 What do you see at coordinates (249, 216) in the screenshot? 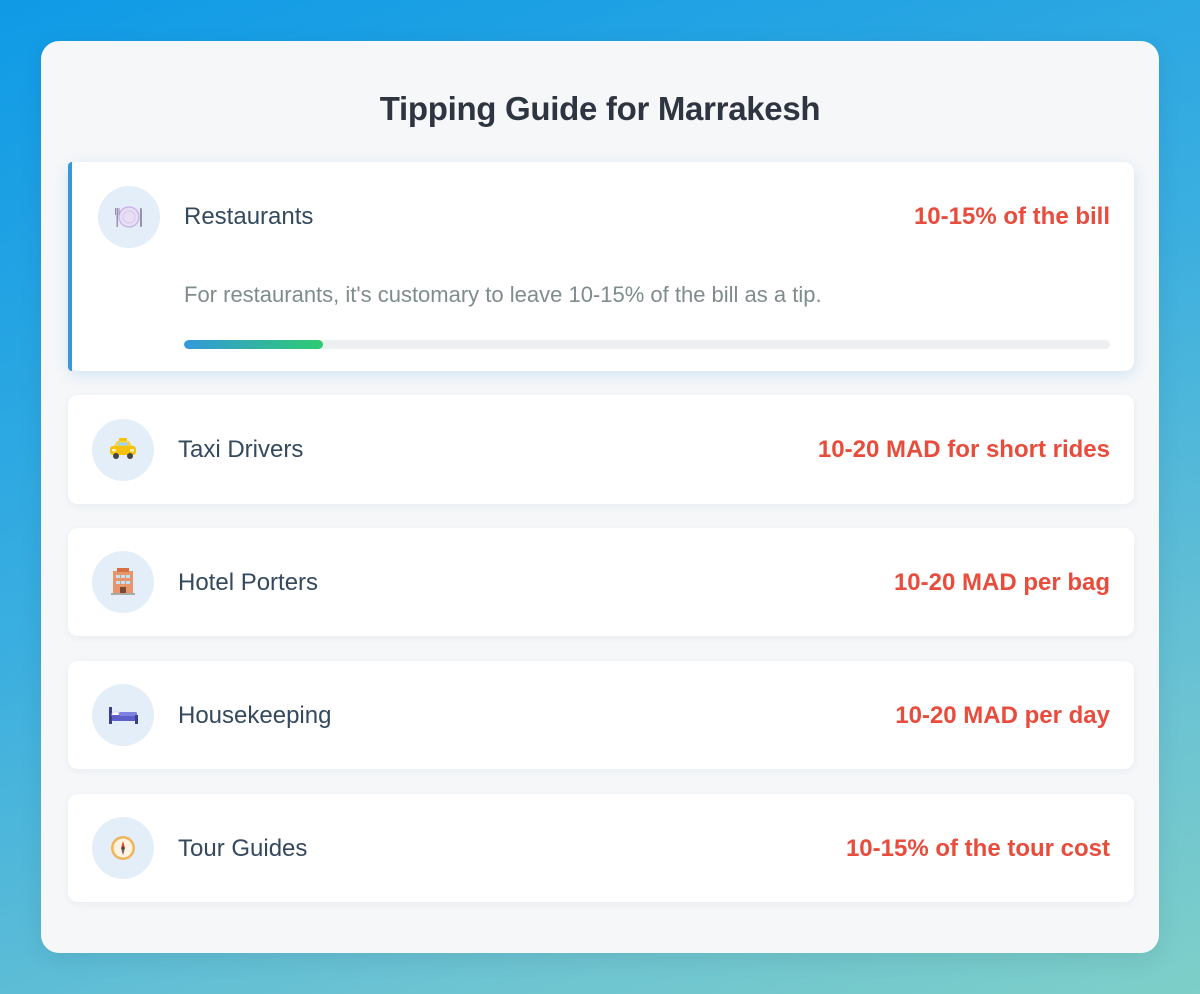
I see `tip-card-label: Restaurants` at bounding box center [249, 216].